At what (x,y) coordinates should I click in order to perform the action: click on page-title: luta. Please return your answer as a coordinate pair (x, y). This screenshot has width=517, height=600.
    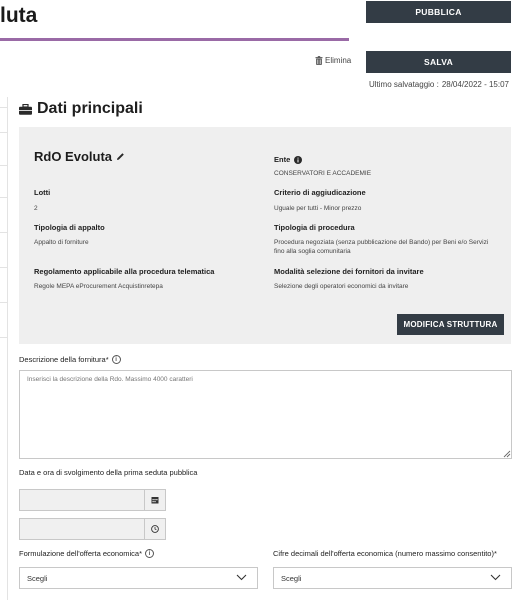
    Looking at the image, I should click on (19, 15).